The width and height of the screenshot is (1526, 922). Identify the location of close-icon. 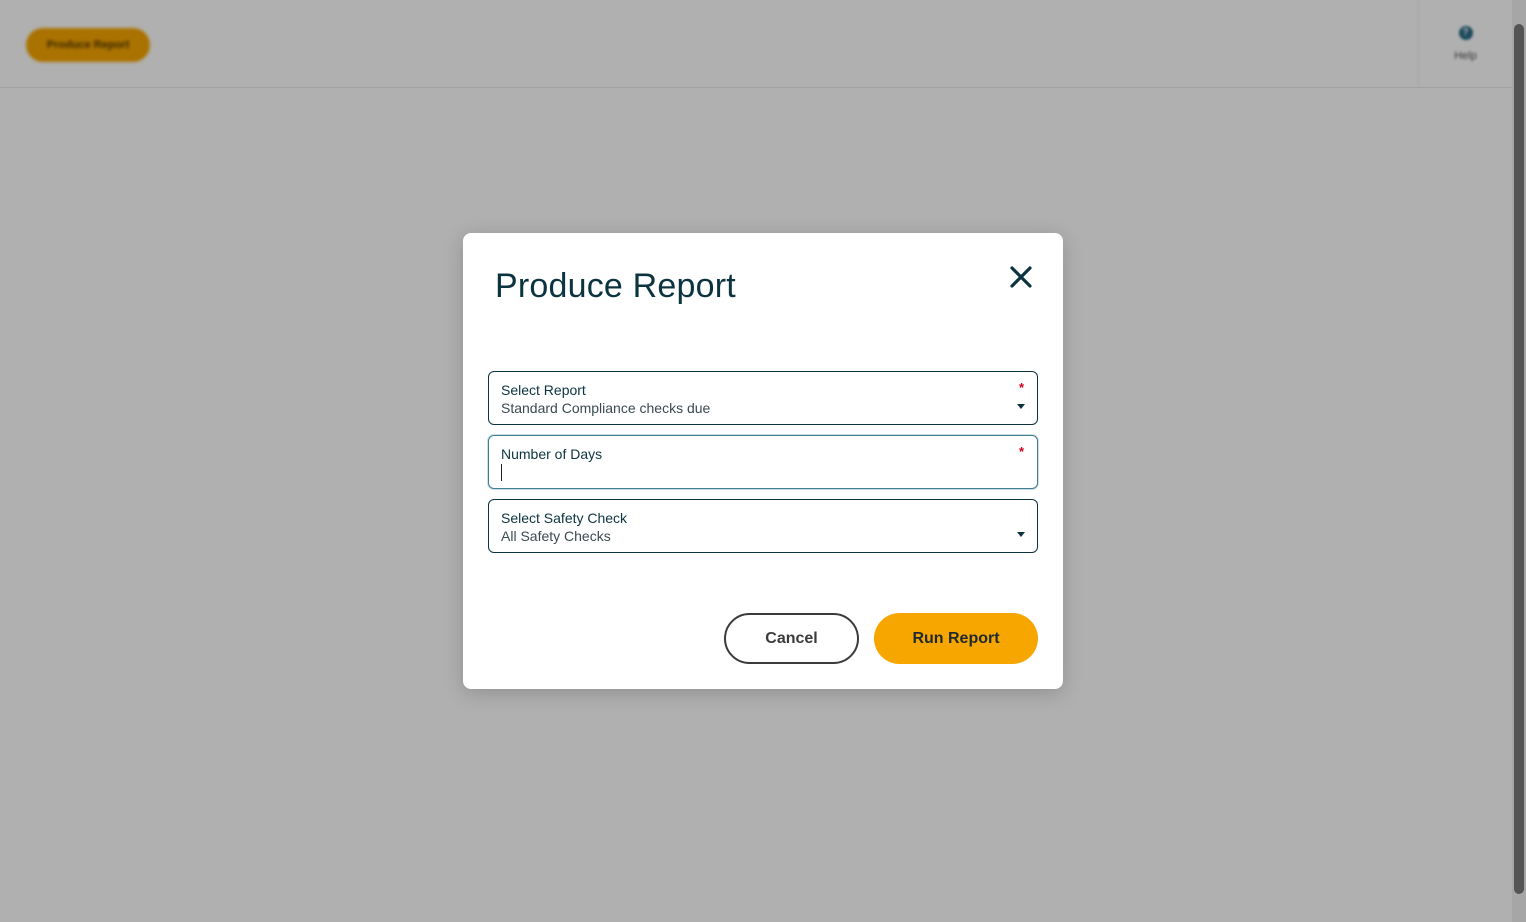
(1021, 277).